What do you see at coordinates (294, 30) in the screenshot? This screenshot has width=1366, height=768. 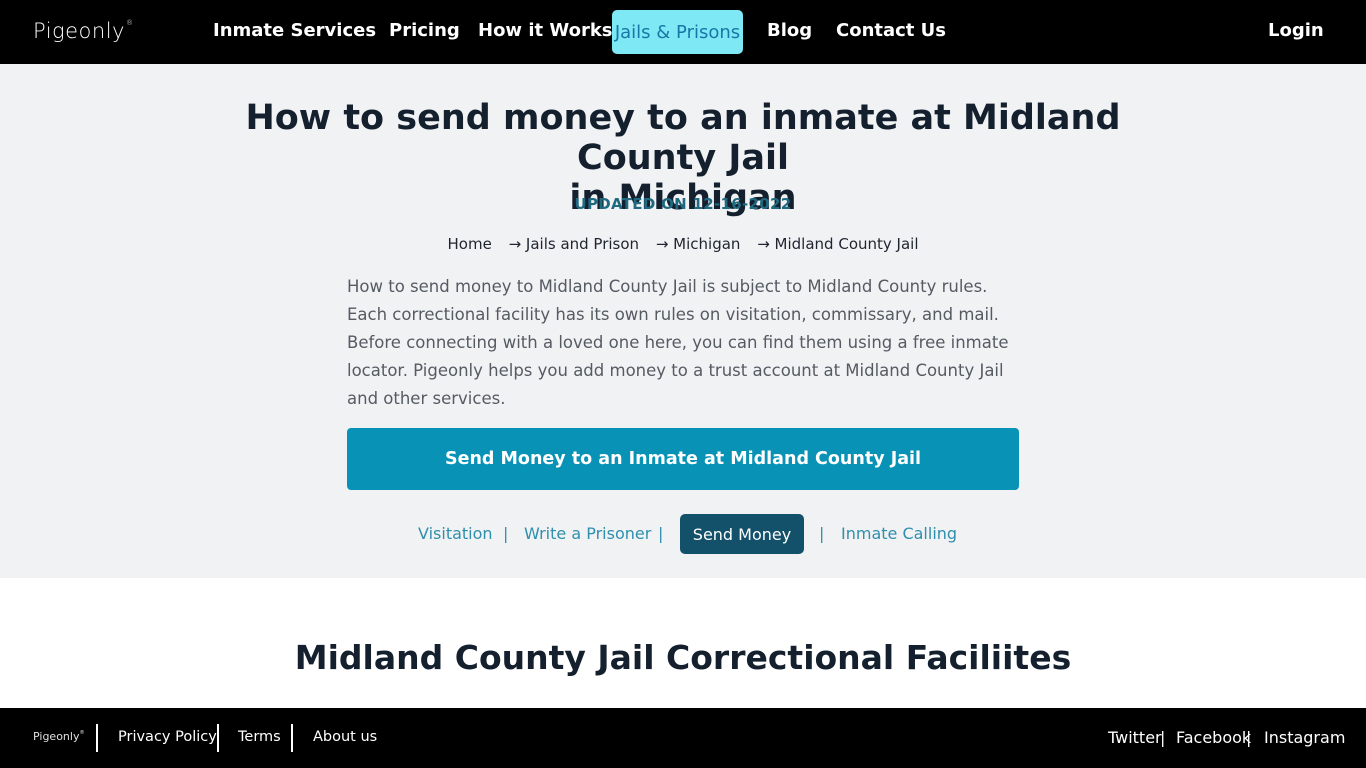 I see `nav-inmate-services: Inmate Services` at bounding box center [294, 30].